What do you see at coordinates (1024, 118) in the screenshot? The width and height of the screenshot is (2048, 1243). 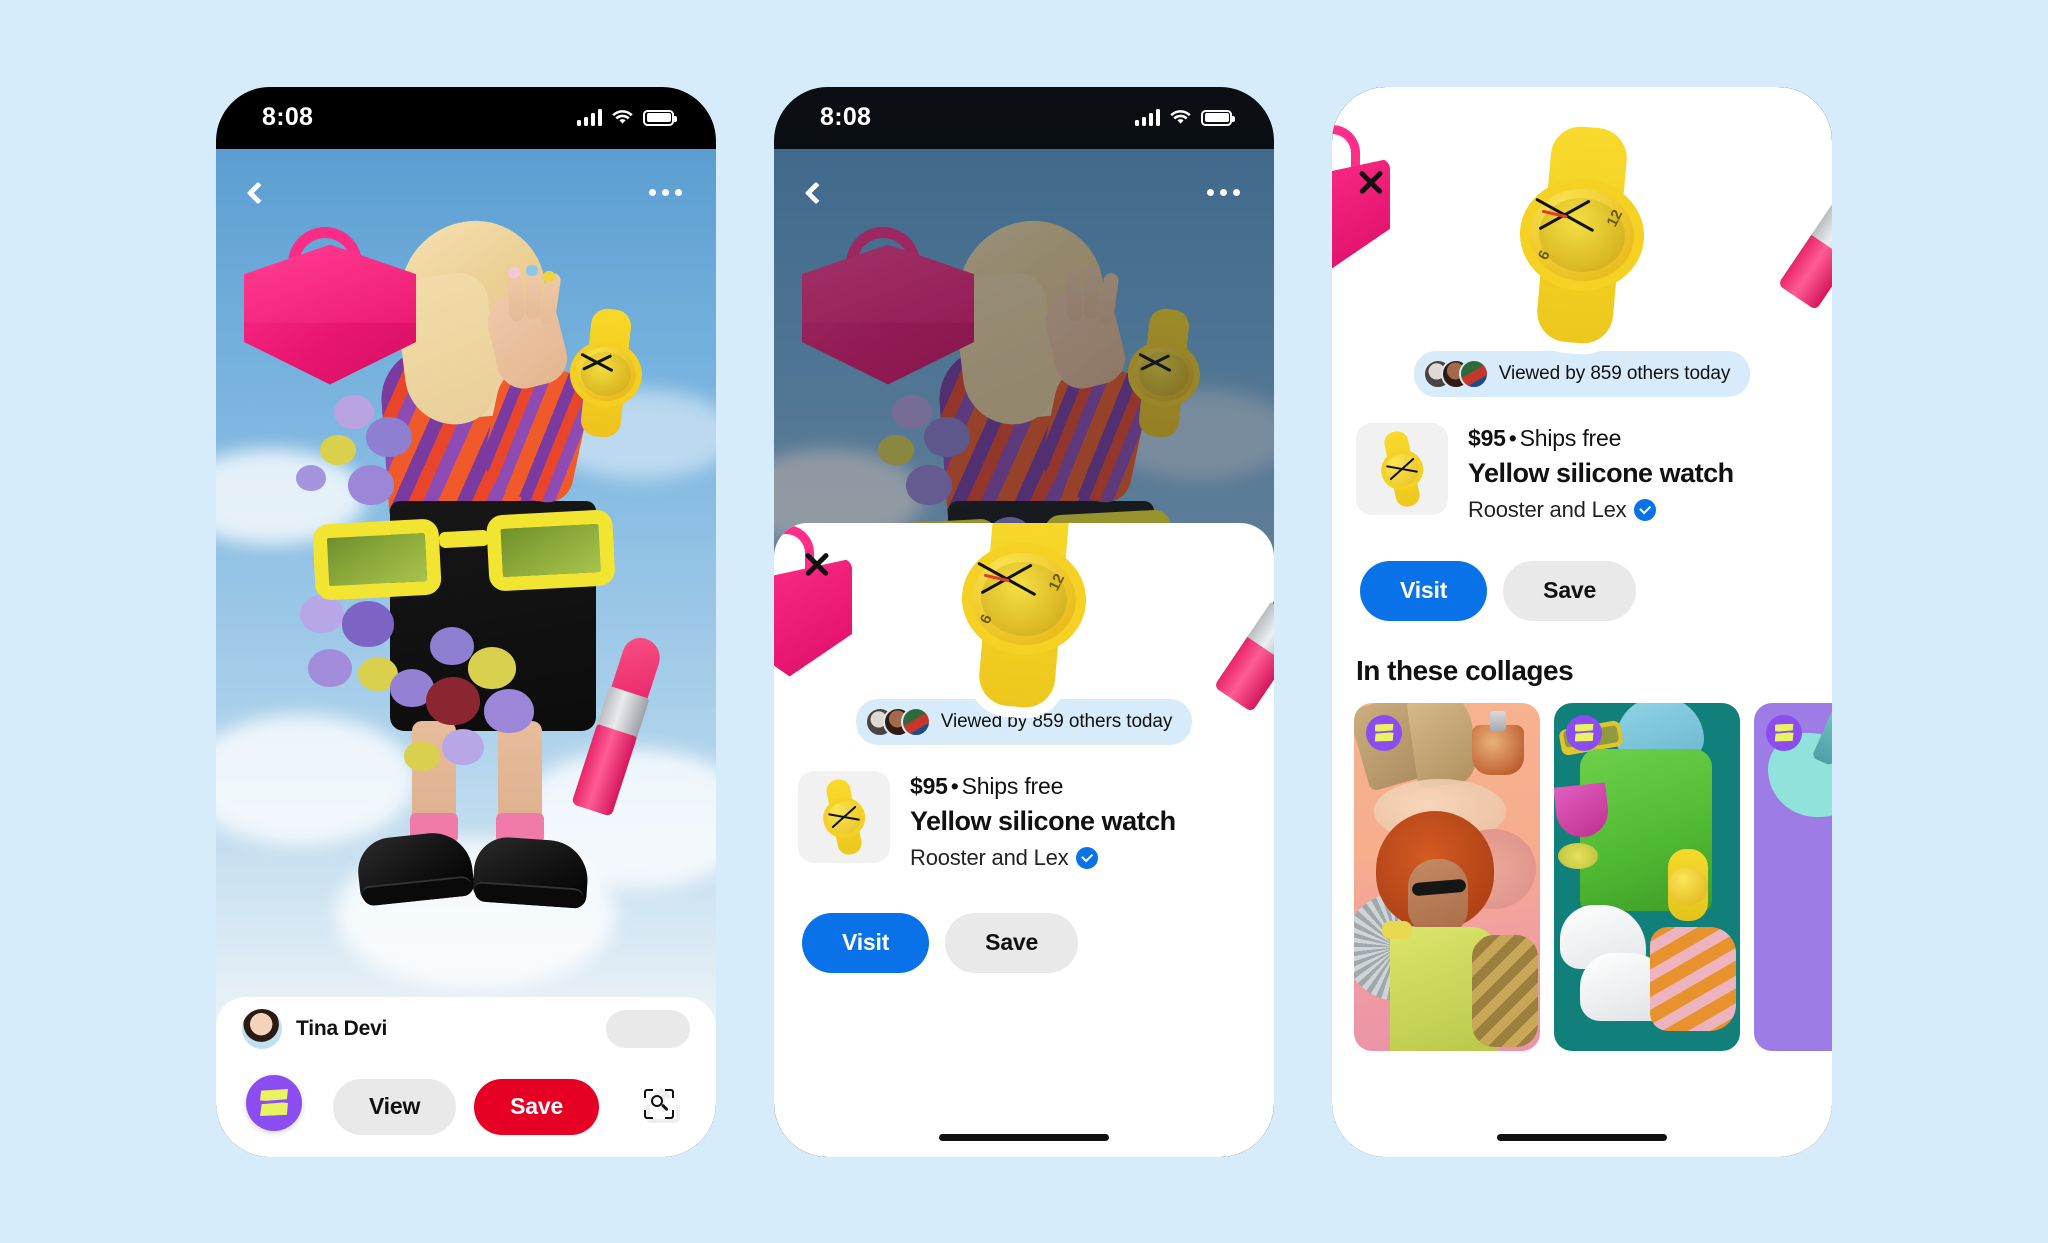 I see `phone2-status-bar: 8:08` at bounding box center [1024, 118].